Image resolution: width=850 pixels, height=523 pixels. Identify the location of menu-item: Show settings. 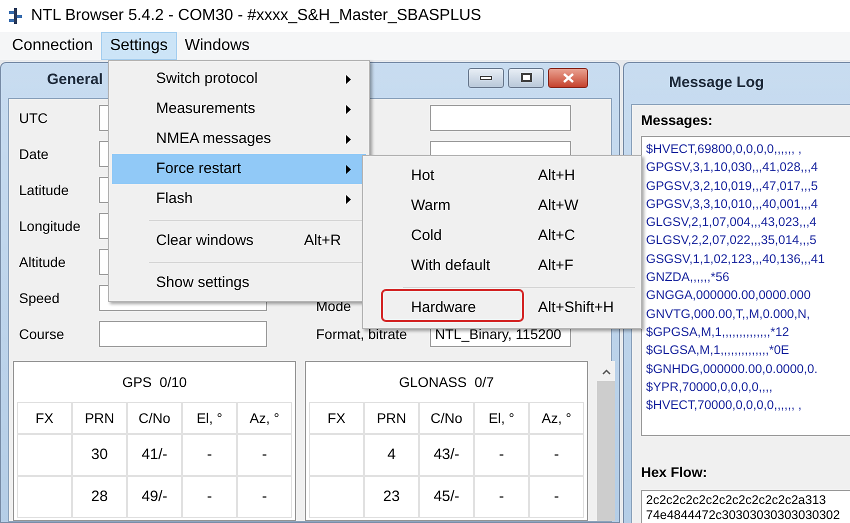
(239, 283).